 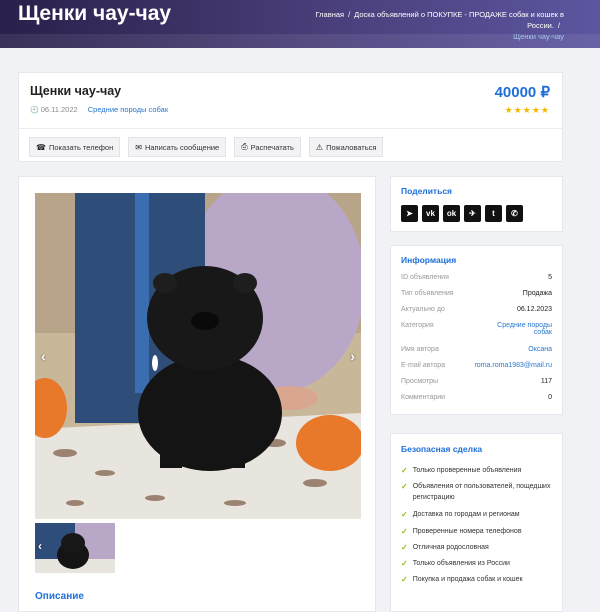 What do you see at coordinates (43, 356) in the screenshot?
I see `prev-photo-arrow: ‹` at bounding box center [43, 356].